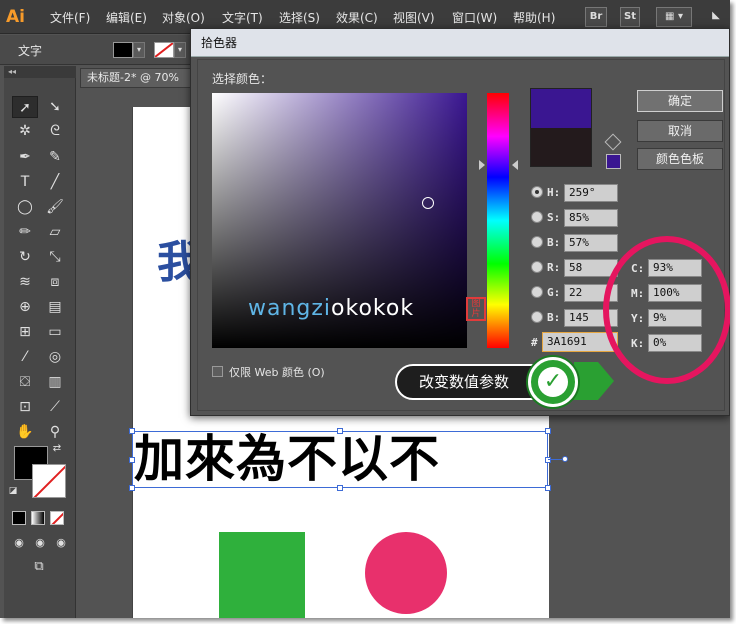 The image size is (736, 624). What do you see at coordinates (38, 518) in the screenshot?
I see `gradient-mode-icon` at bounding box center [38, 518].